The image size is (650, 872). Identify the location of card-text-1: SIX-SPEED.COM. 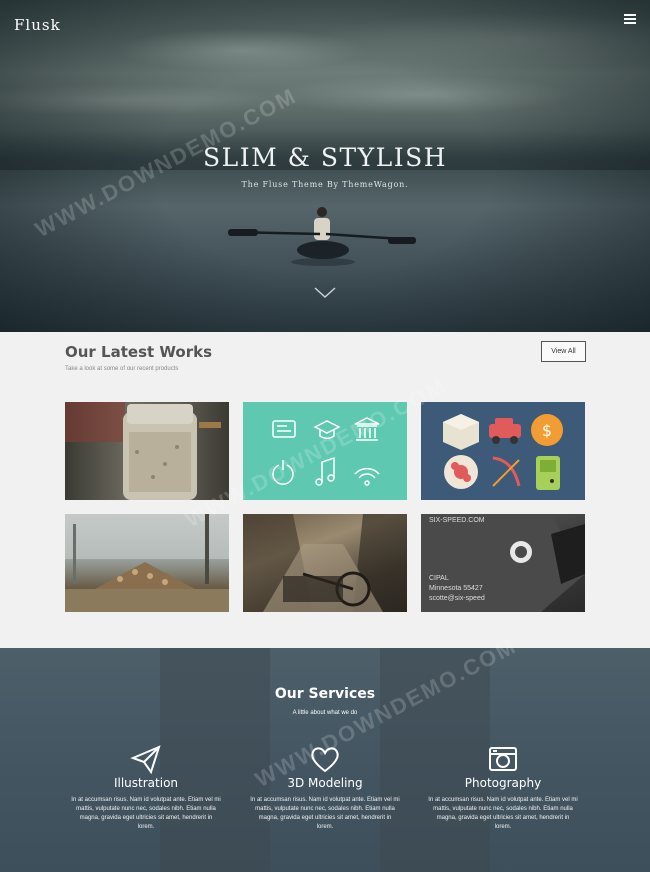
(457, 520).